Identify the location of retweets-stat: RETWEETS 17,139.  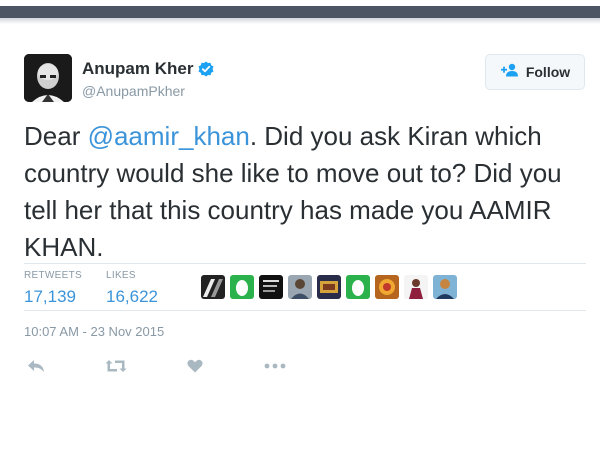
(53, 288).